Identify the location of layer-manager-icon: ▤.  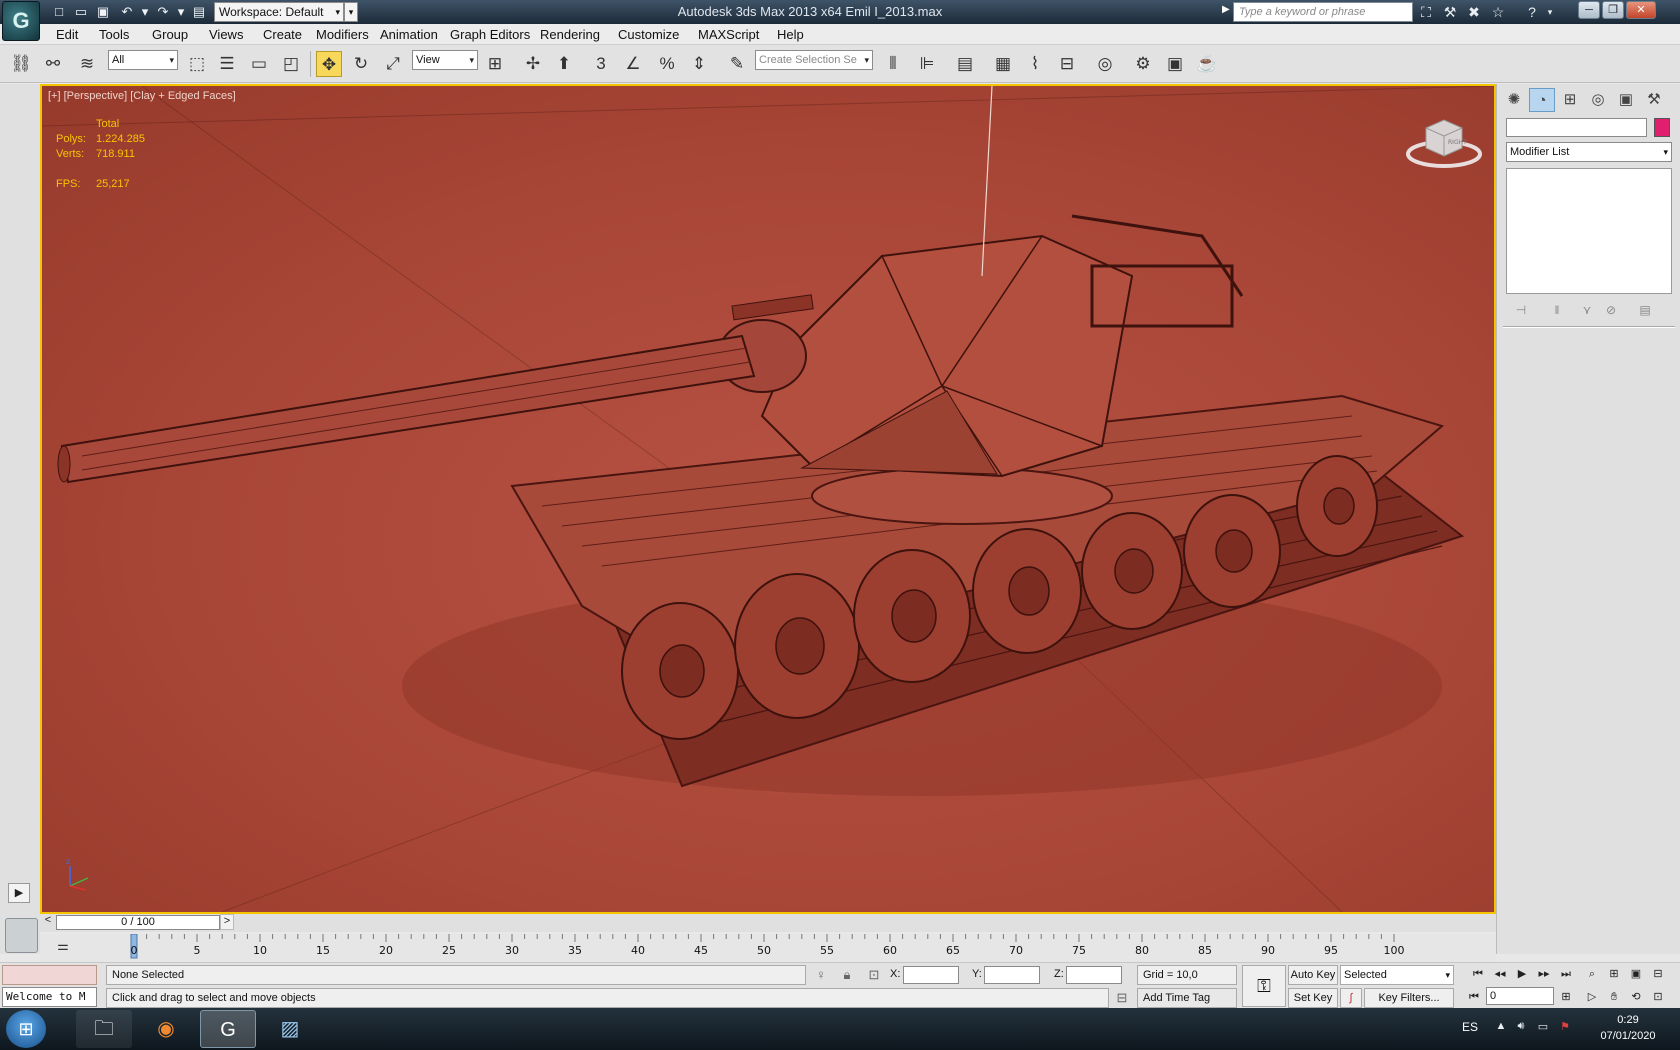
(965, 64).